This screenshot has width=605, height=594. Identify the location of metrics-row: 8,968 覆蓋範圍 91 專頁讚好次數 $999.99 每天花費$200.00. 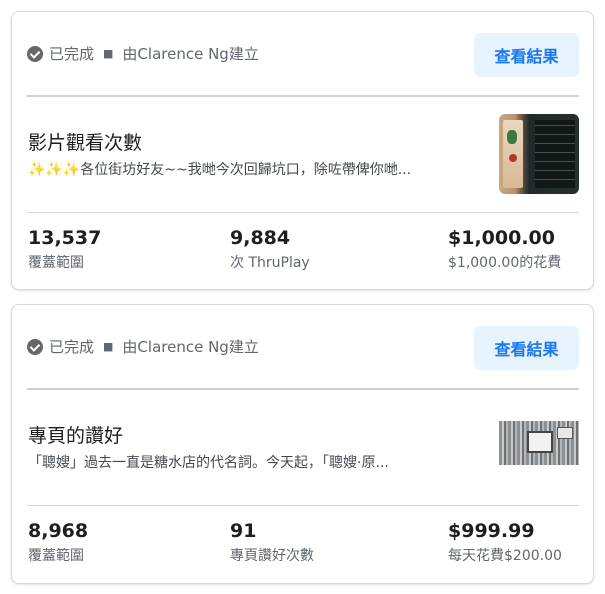
(303, 545).